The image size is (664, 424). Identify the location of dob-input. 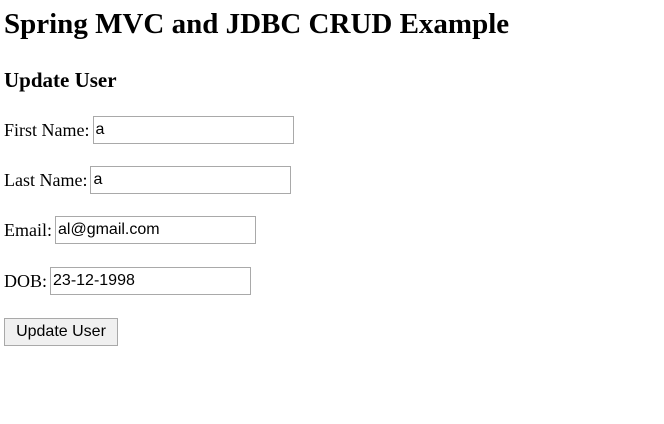
(151, 281).